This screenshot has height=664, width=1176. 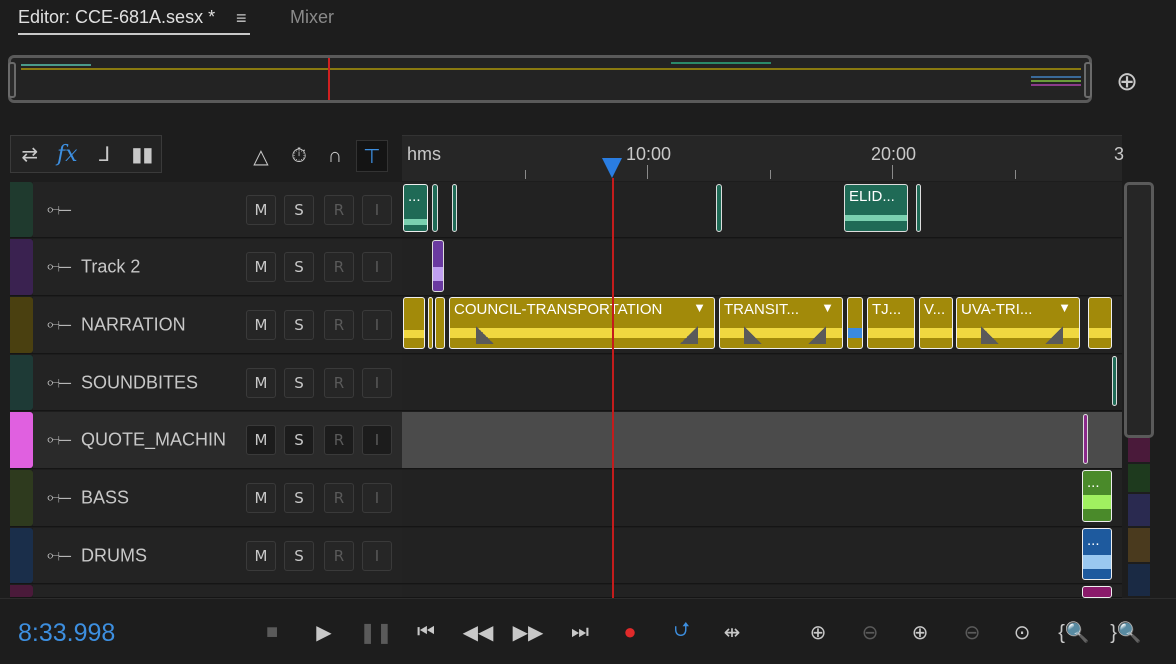 What do you see at coordinates (763, 158) in the screenshot?
I see `time-ruler: hms 10:00 20:00 3` at bounding box center [763, 158].